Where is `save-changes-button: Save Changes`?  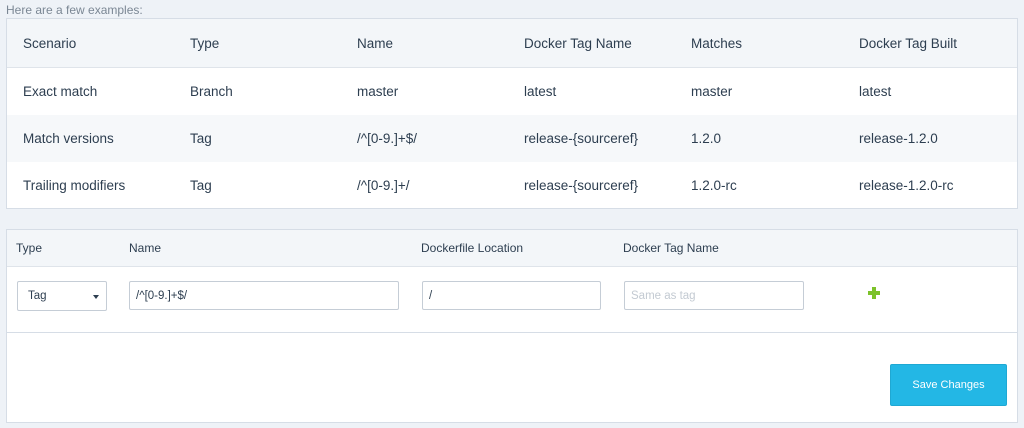
save-changes-button: Save Changes is located at coordinates (948, 385).